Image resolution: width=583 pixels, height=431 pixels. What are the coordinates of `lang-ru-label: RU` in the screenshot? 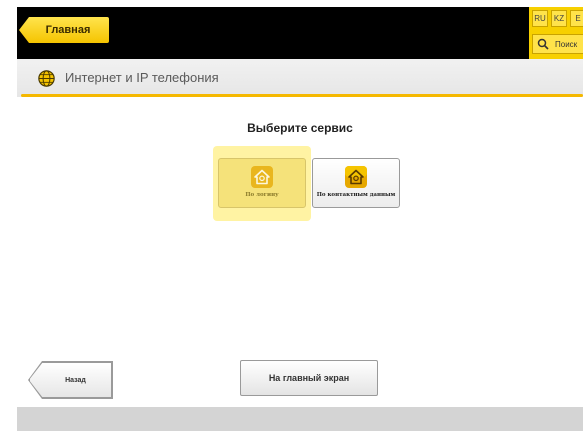 It's located at (540, 18).